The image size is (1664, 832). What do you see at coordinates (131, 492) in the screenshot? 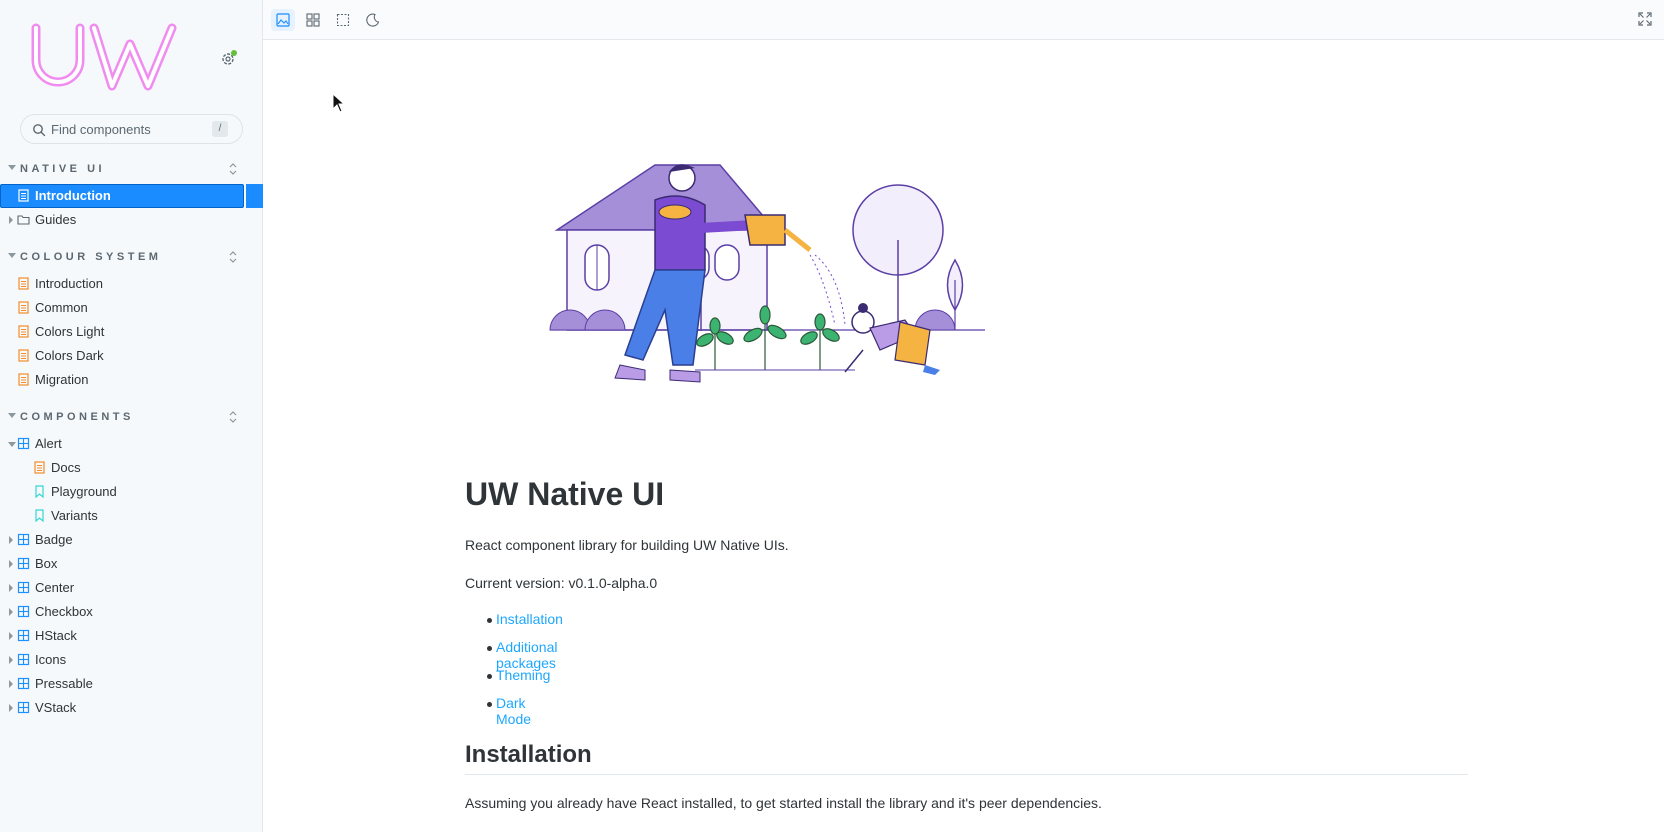
I see `sidebar-item-alert-child: Playground` at bounding box center [131, 492].